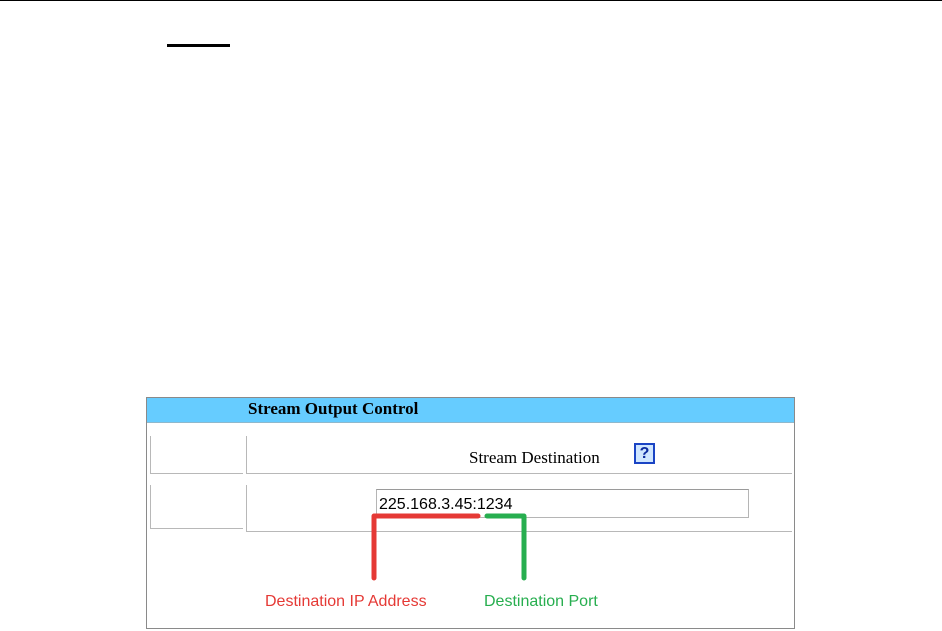 The image size is (942, 631). I want to click on top-divider, so click(471, 0).